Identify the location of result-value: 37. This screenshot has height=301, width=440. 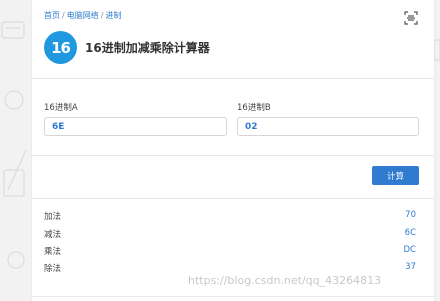
(410, 267).